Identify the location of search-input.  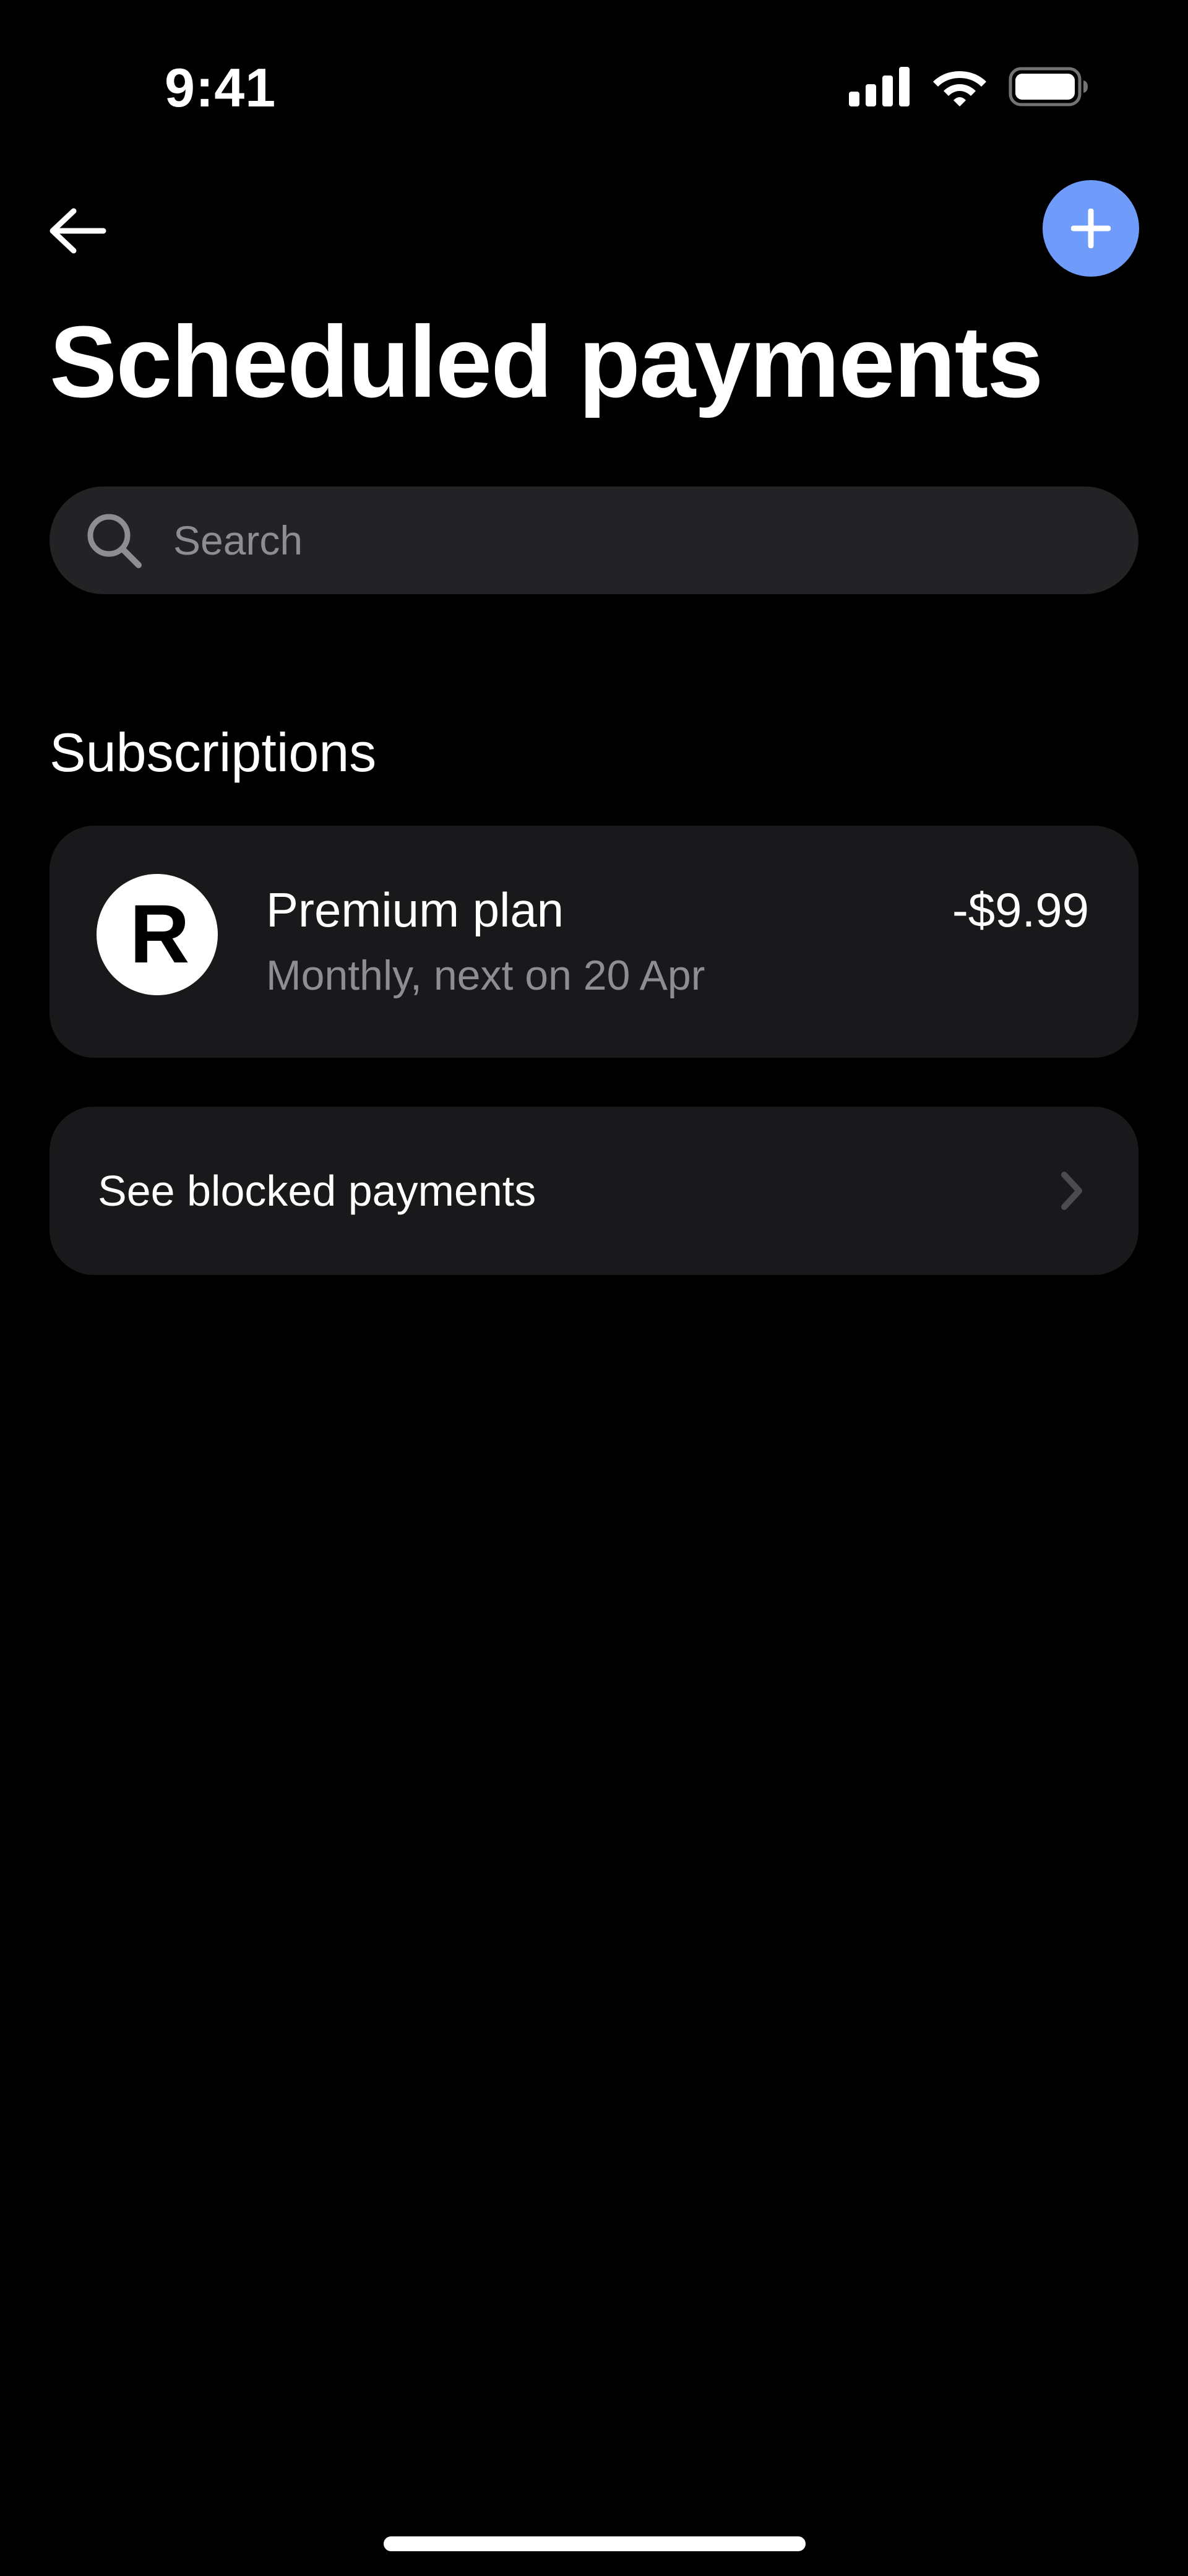
(655, 540).